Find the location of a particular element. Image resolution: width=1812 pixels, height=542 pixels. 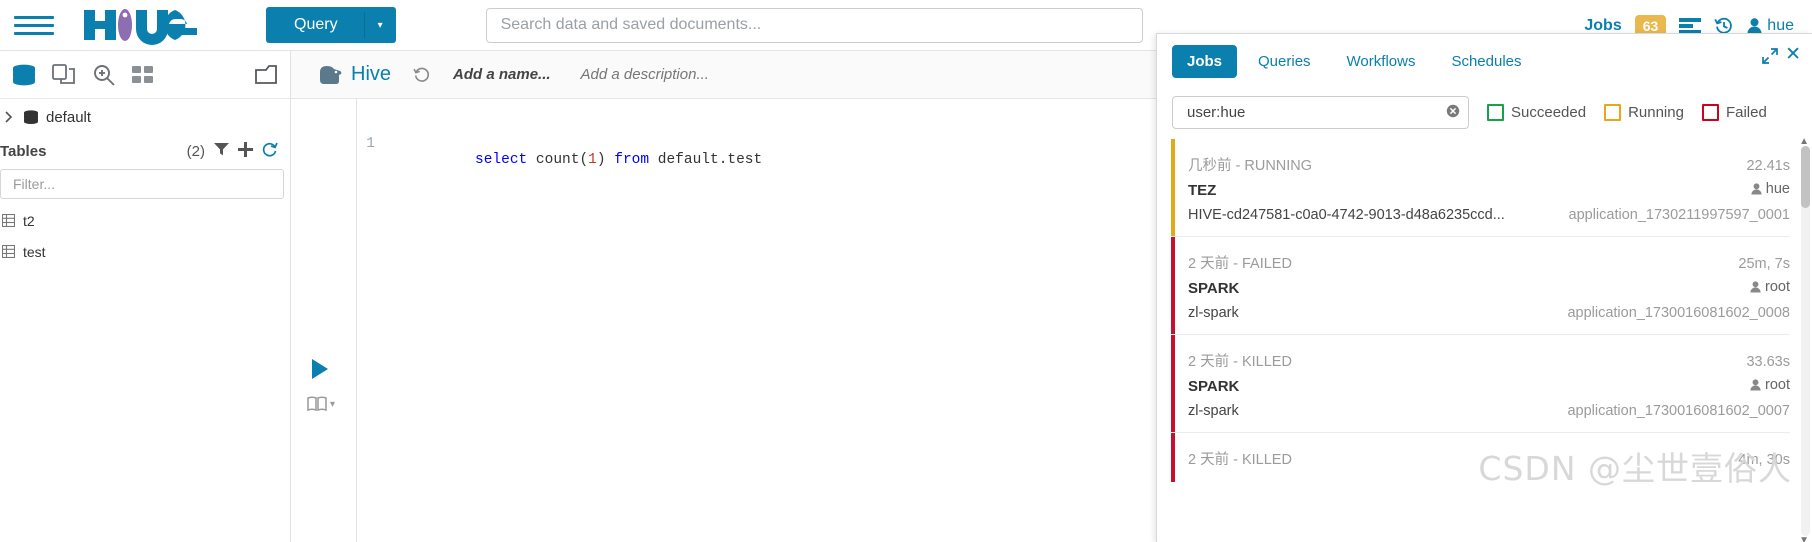

table-name: t2 is located at coordinates (29, 220).